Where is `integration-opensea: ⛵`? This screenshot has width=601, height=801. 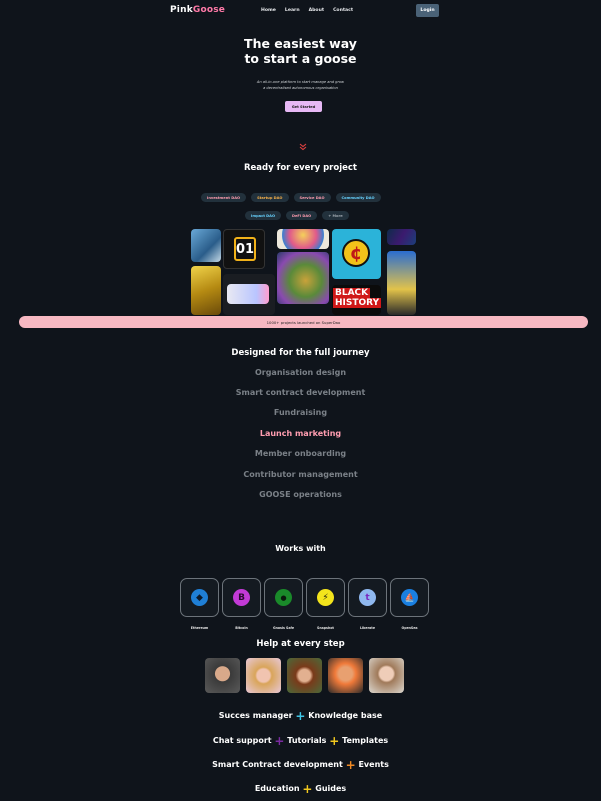 integration-opensea: ⛵ is located at coordinates (409, 597).